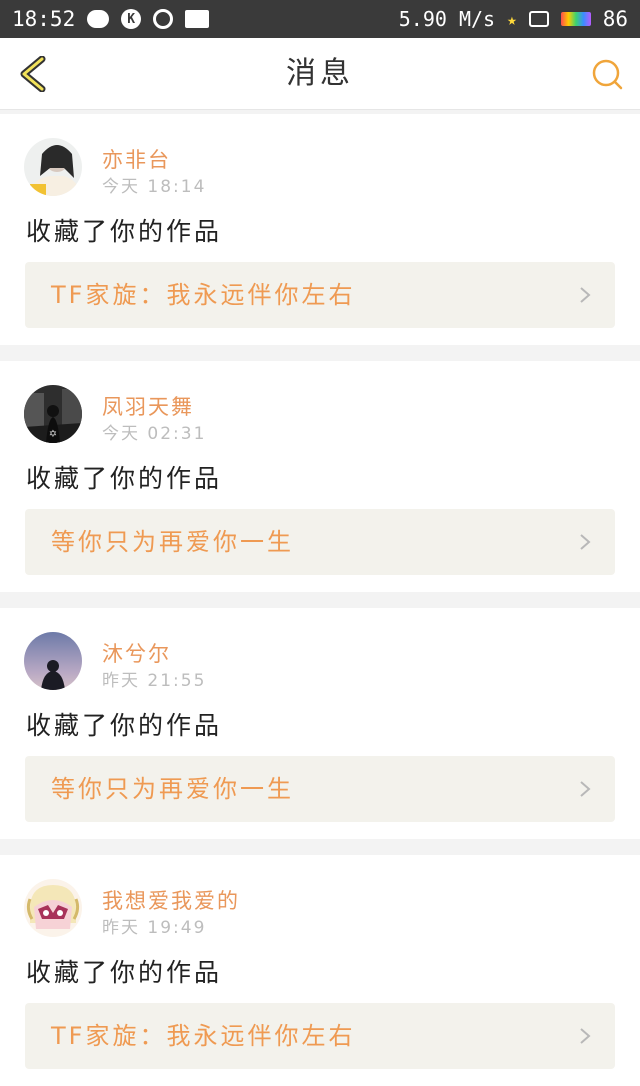 This screenshot has width=640, height=1086. Describe the element at coordinates (44, 19) in the screenshot. I see `status-time: 18:52` at that location.